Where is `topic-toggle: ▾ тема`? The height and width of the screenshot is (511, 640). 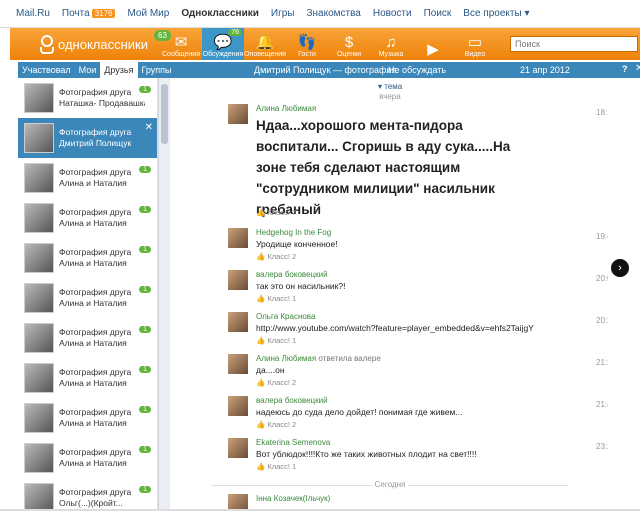
topic-toggle: ▾ тема is located at coordinates (390, 86).